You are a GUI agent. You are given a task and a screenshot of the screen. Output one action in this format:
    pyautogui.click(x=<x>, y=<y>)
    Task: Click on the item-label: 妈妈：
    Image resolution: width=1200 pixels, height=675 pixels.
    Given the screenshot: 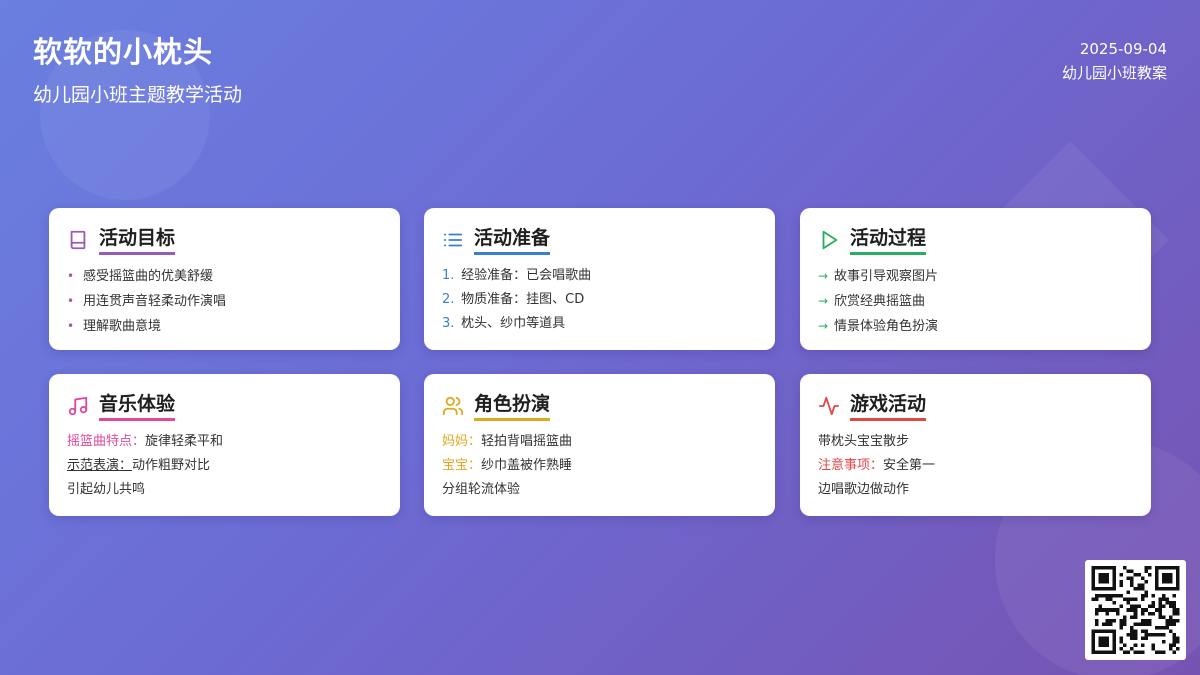 What is the action you would take?
    pyautogui.click(x=462, y=441)
    